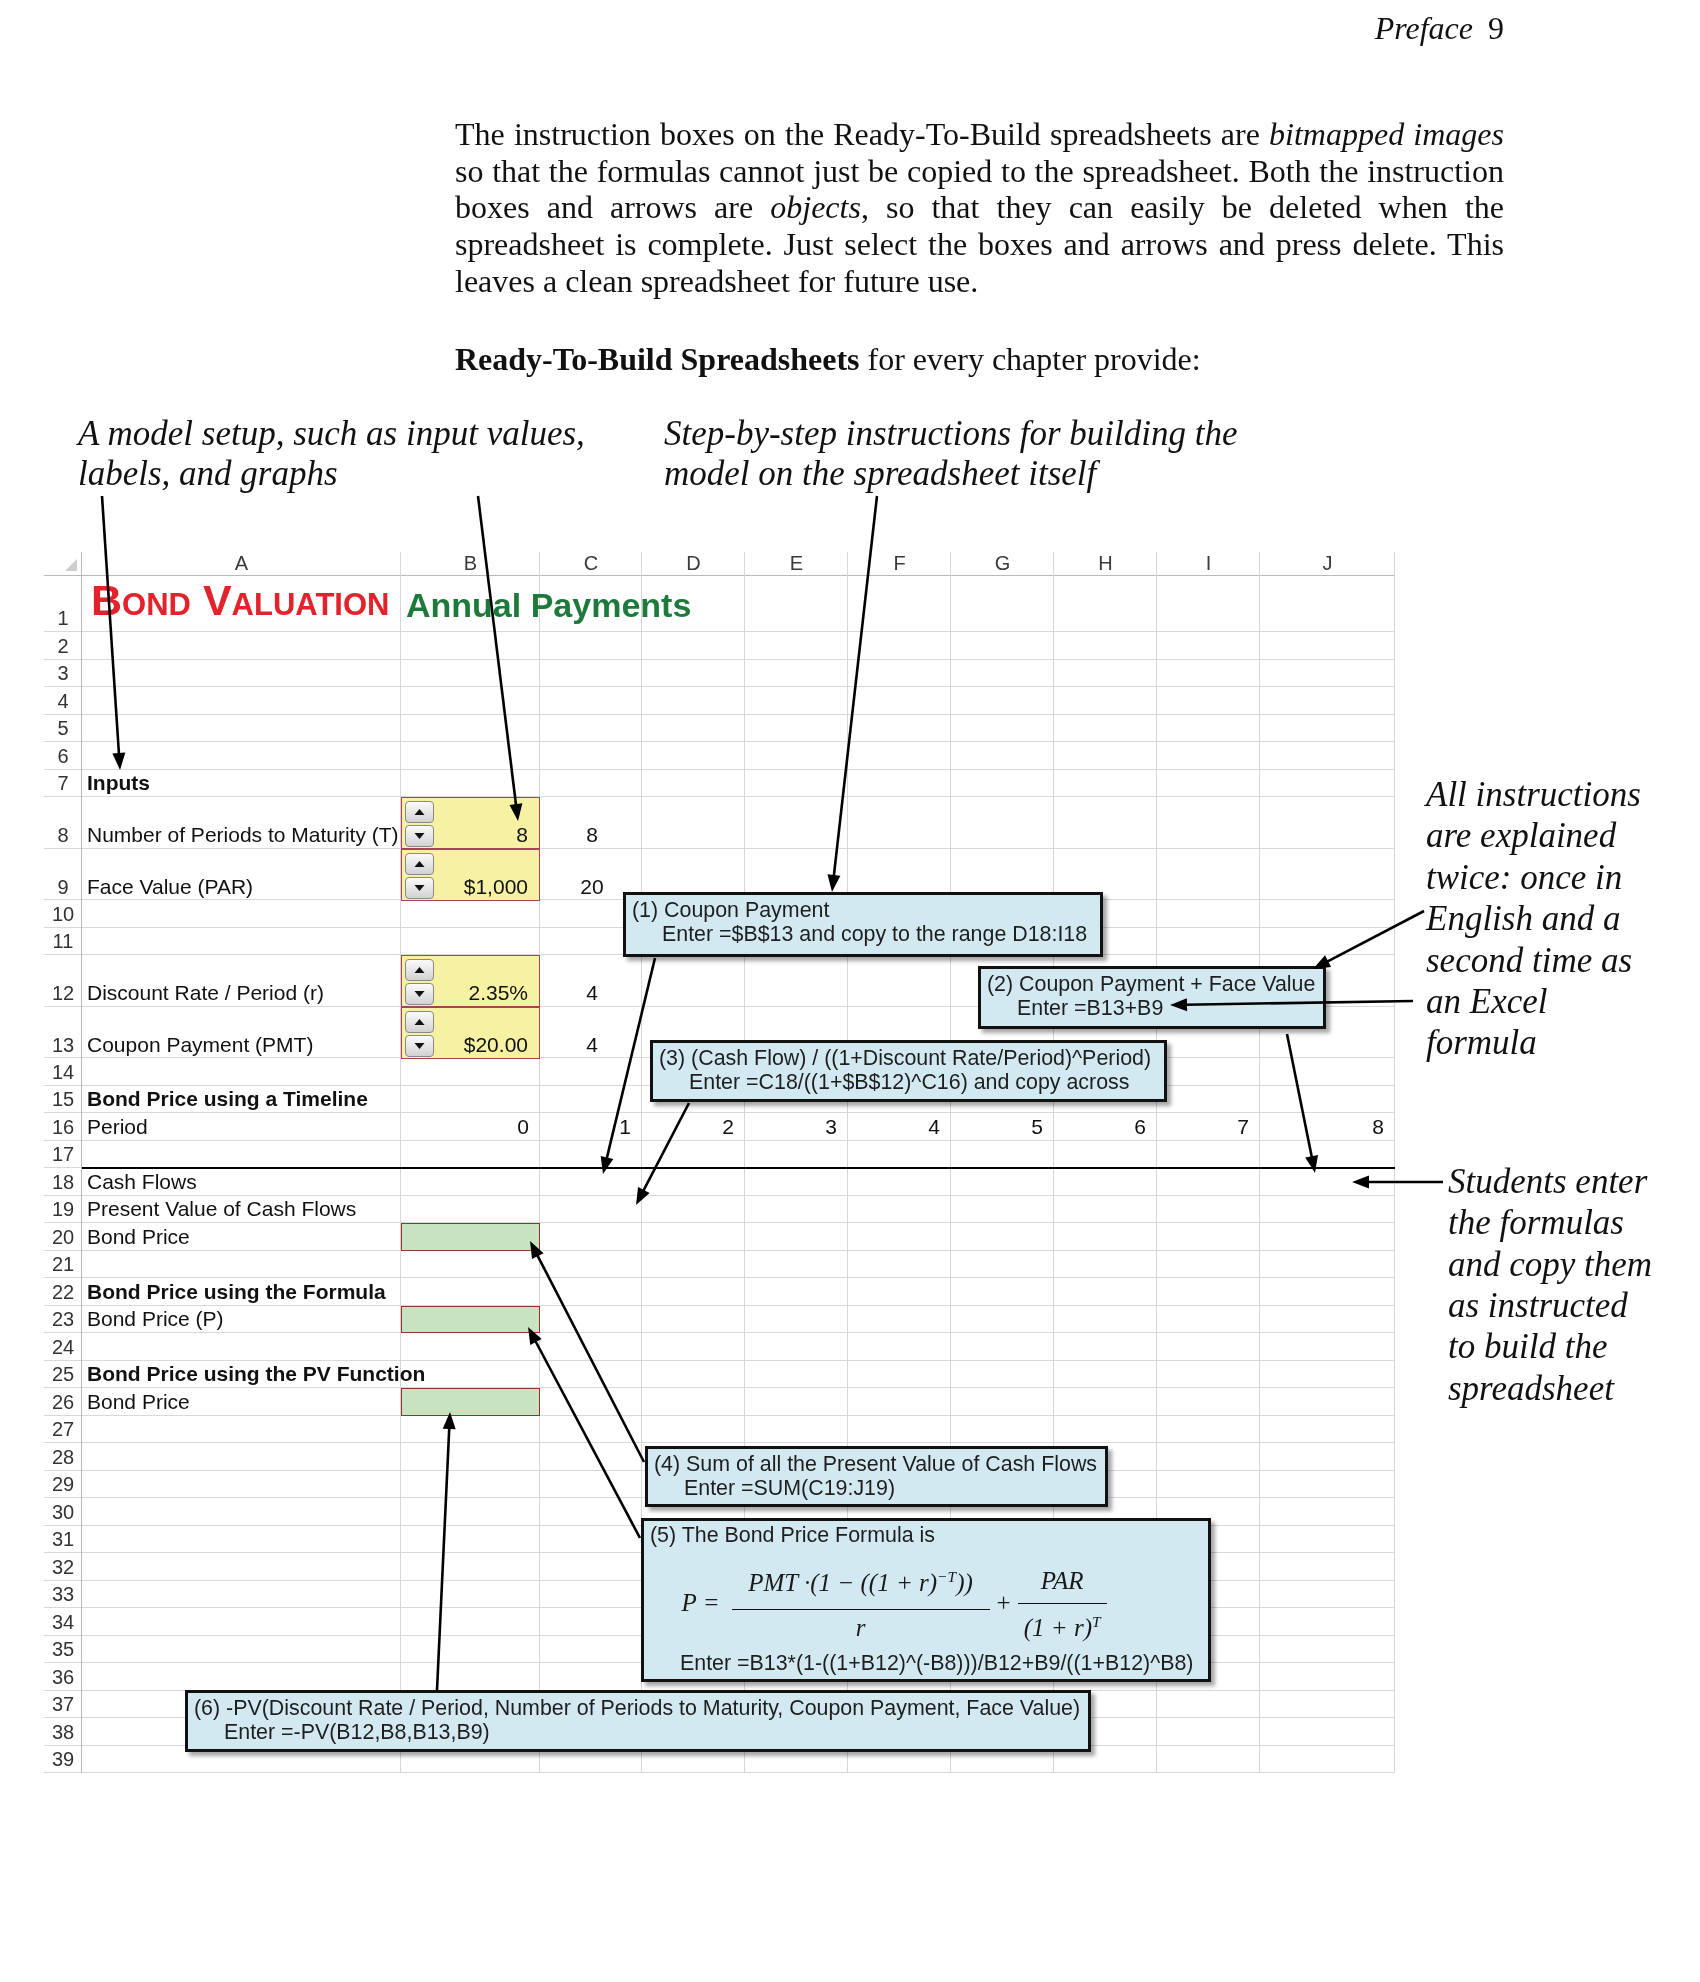 The width and height of the screenshot is (1700, 1982). I want to click on row-number: 11, so click(63, 941).